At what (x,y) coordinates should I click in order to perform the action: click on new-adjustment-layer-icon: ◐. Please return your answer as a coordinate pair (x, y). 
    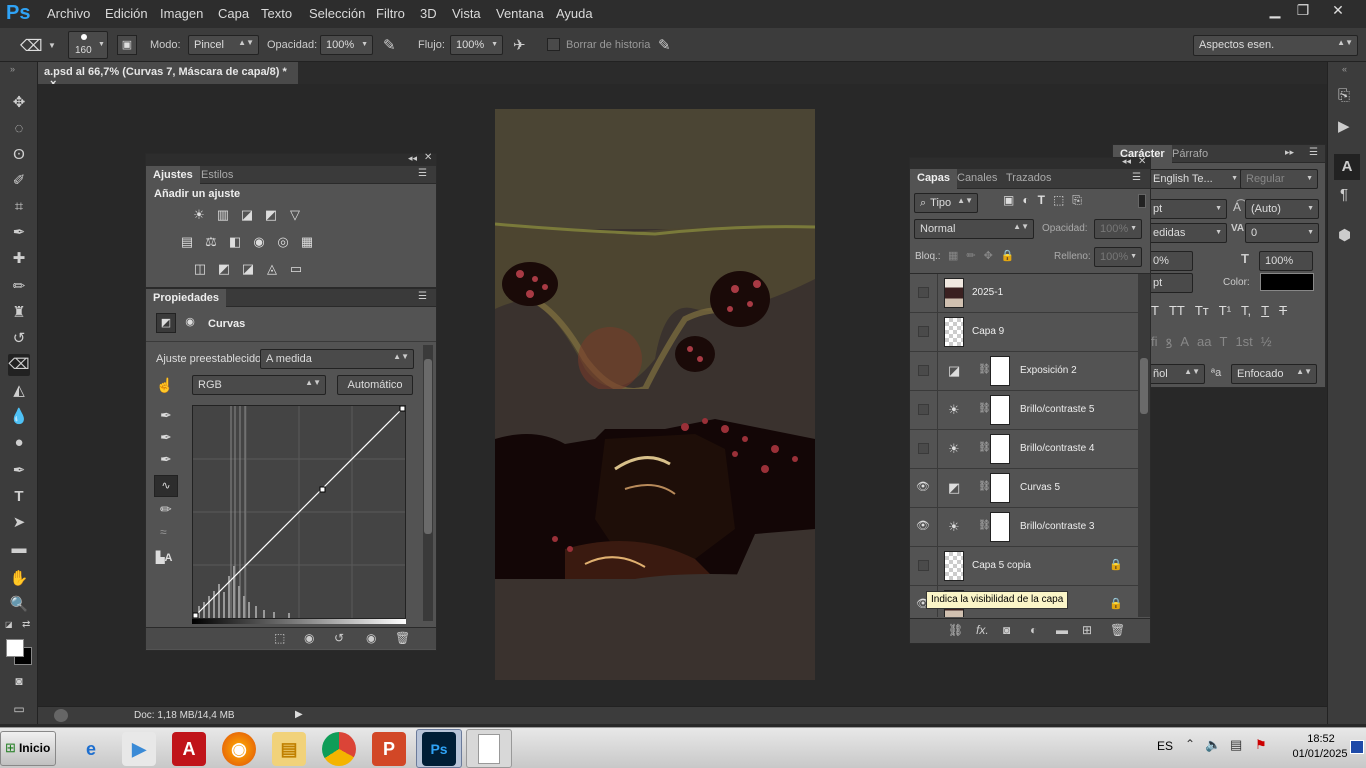
    Looking at the image, I should click on (1033, 630).